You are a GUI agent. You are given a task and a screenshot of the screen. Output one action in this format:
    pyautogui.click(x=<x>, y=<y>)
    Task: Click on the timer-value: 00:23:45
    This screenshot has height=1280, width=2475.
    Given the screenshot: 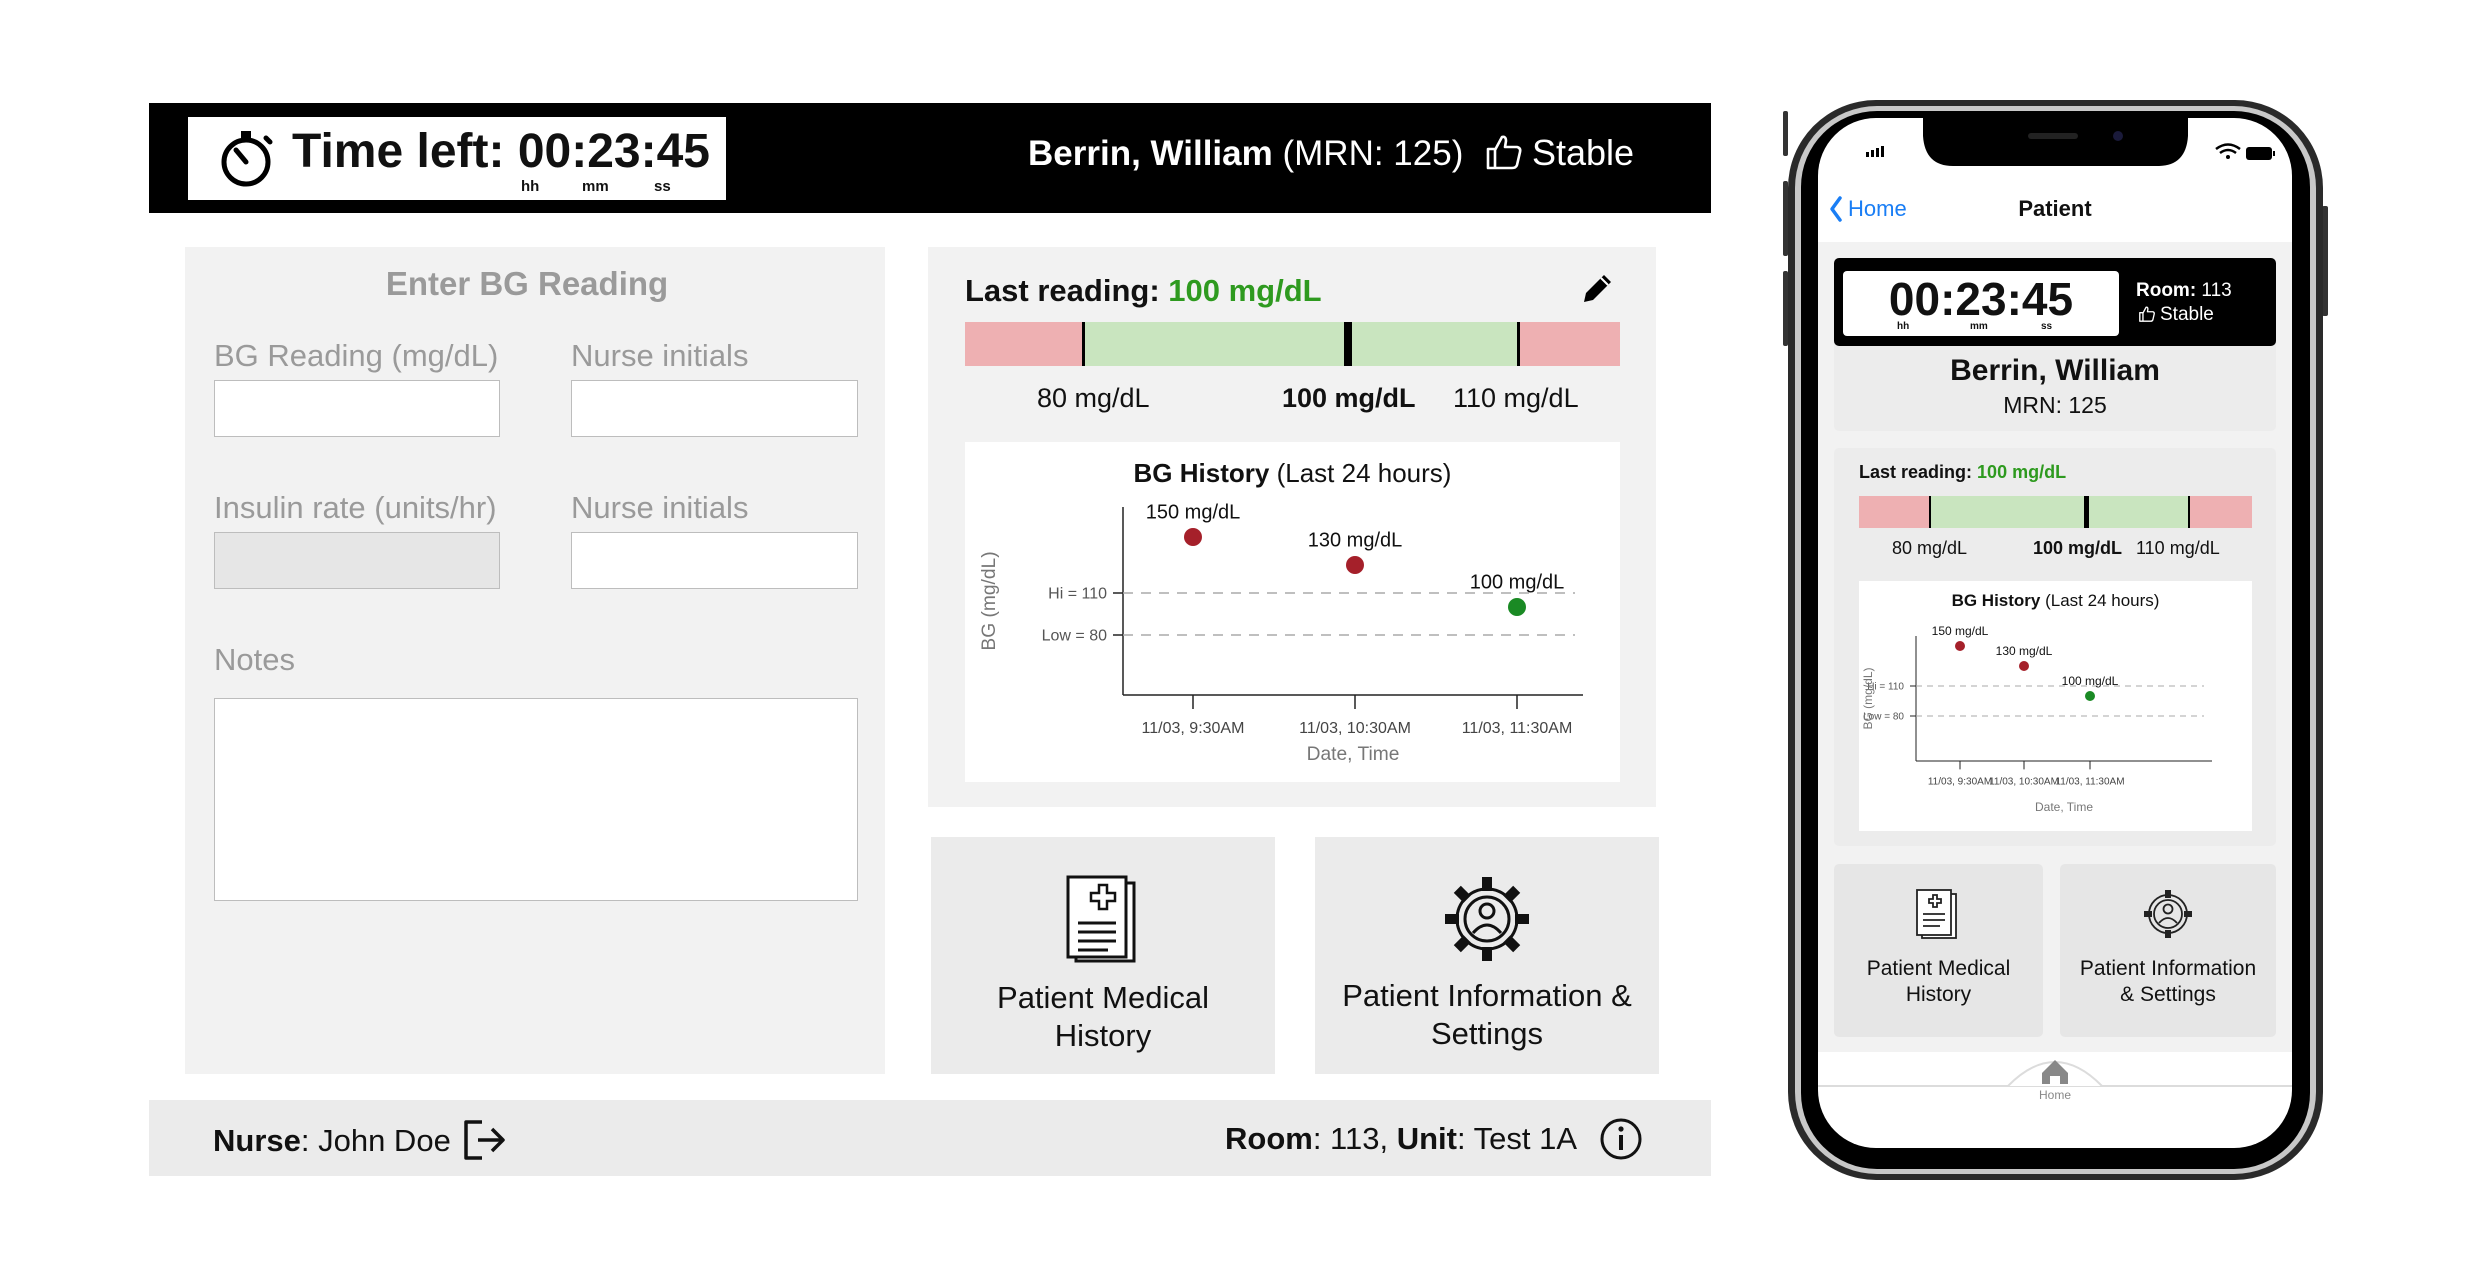 What is the action you would take?
    pyautogui.click(x=613, y=151)
    